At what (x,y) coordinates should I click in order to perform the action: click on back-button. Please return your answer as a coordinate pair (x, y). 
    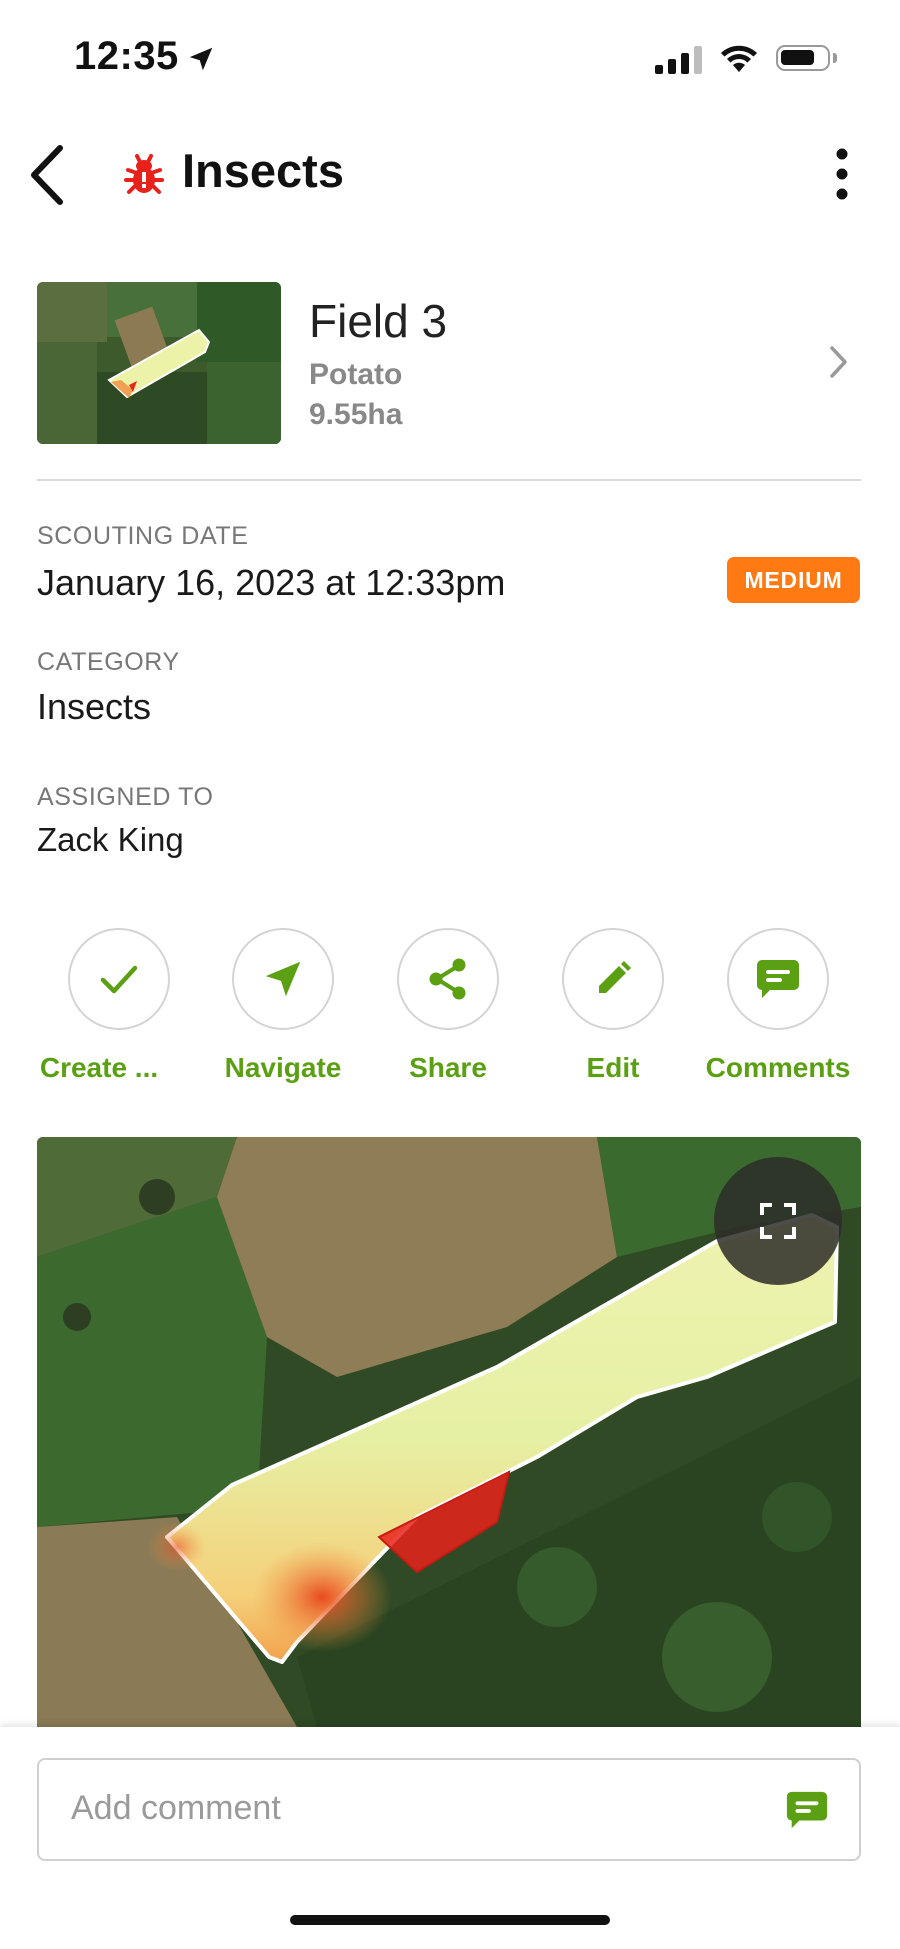
    Looking at the image, I should click on (49, 175).